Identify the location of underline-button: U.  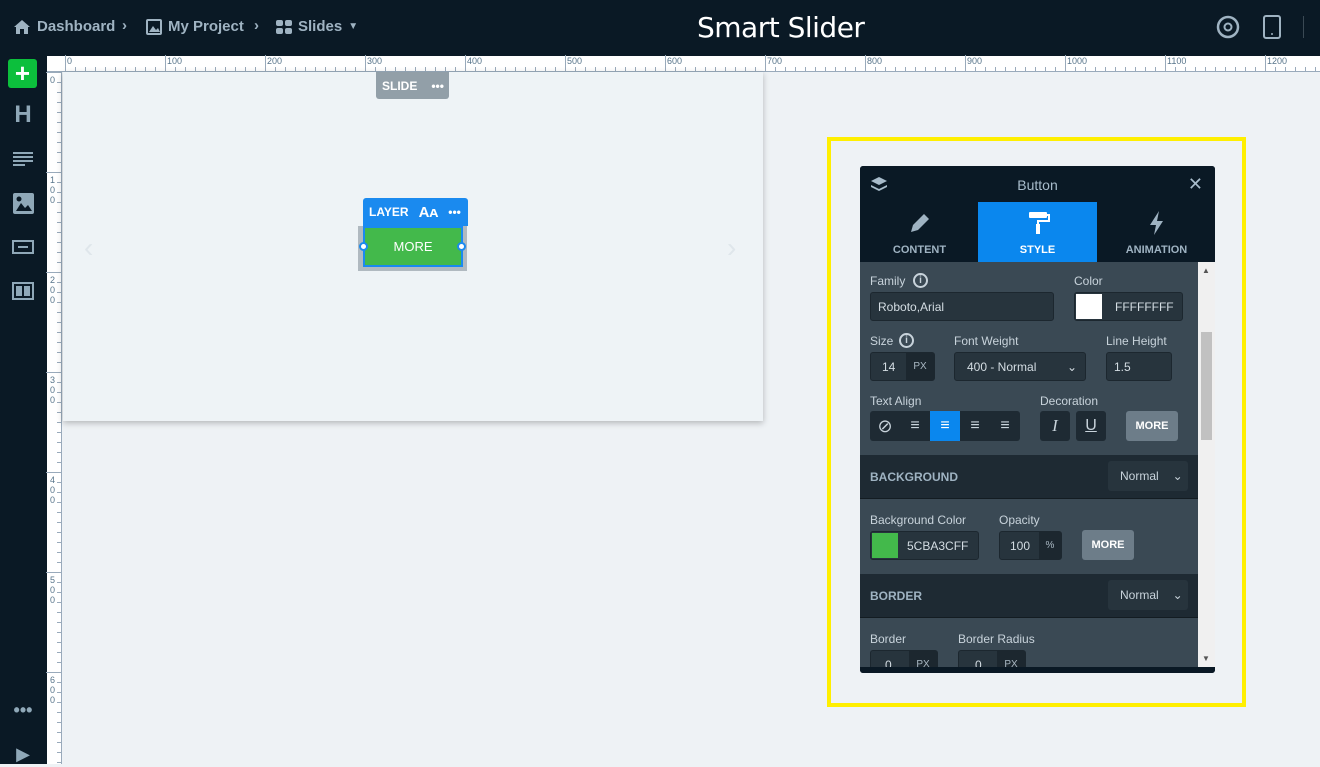
(1091, 426).